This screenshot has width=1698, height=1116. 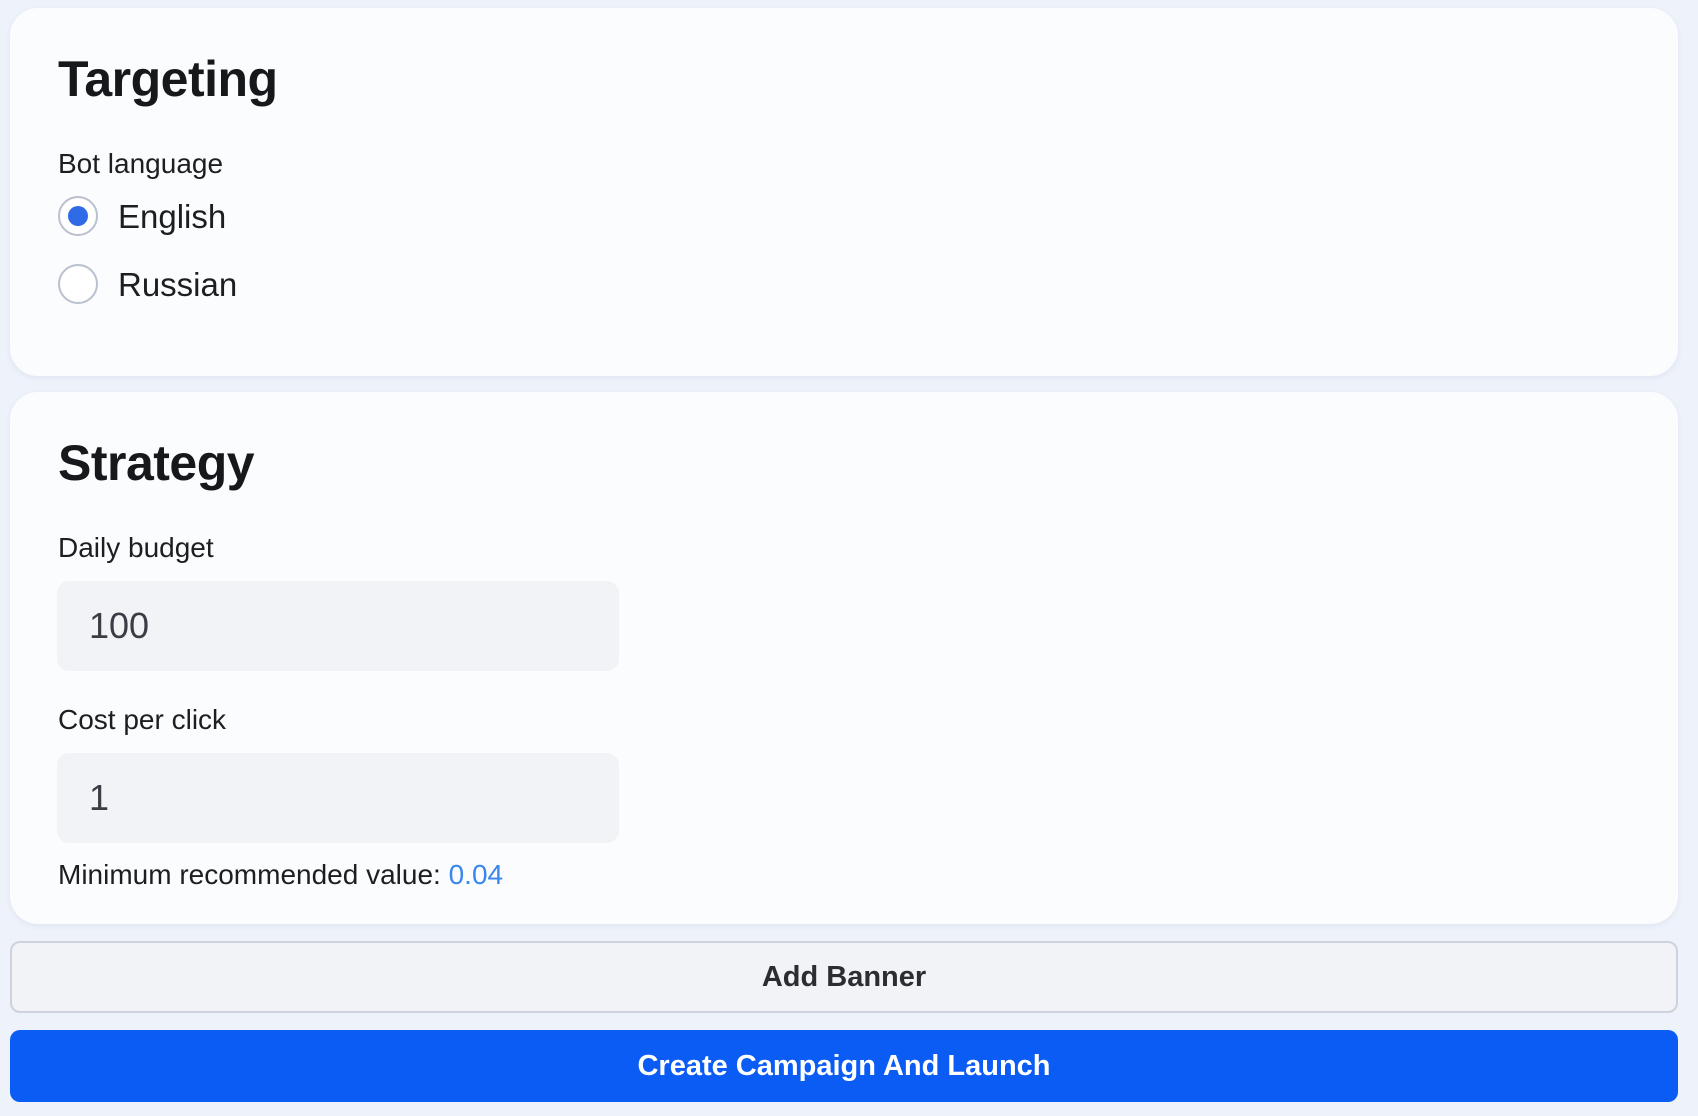 I want to click on radio-english-icon, so click(x=78, y=216).